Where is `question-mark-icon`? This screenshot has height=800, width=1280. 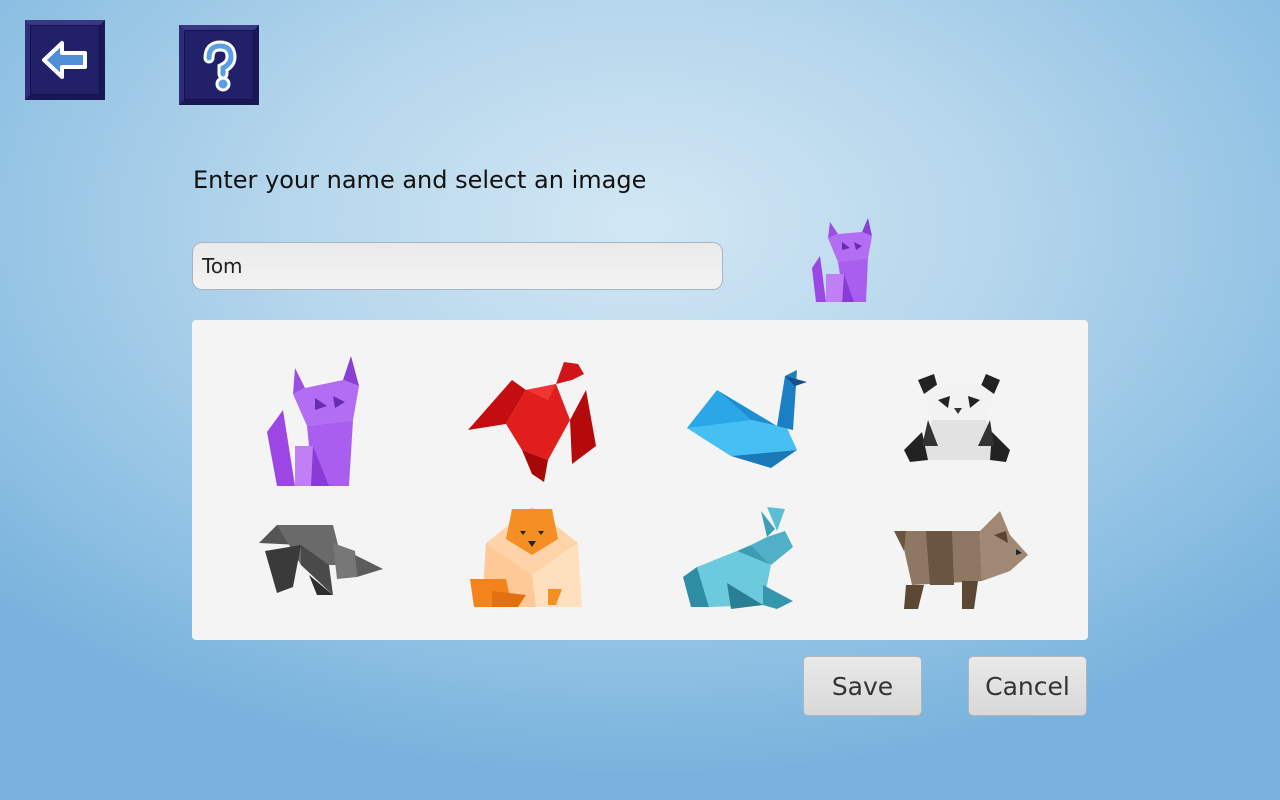
question-mark-icon is located at coordinates (220, 66).